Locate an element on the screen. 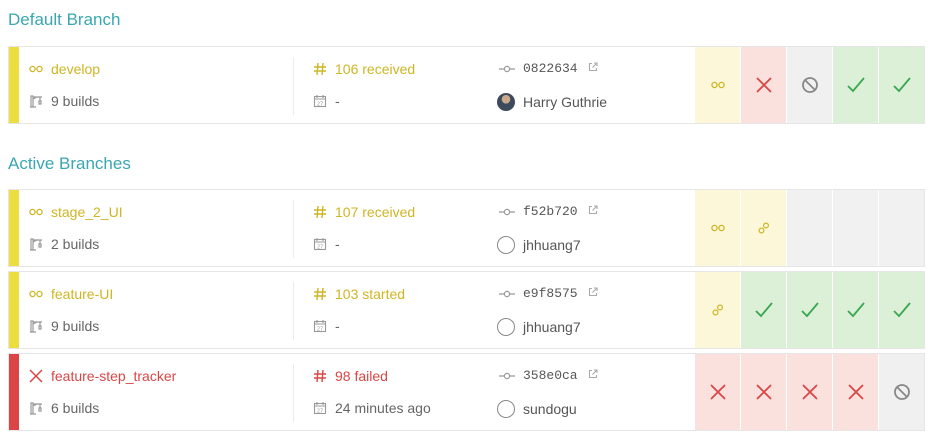 The height and width of the screenshot is (440, 932). created-icon is located at coordinates (763, 228).